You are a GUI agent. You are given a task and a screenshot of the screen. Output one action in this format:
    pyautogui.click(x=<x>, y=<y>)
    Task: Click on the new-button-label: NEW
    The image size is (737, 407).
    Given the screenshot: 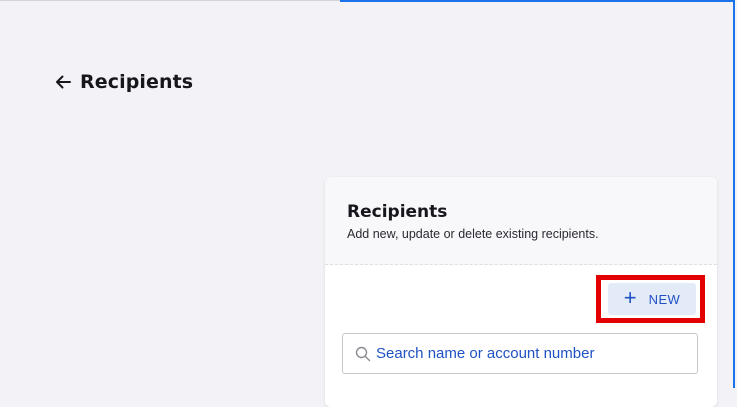 What is the action you would take?
    pyautogui.click(x=664, y=299)
    